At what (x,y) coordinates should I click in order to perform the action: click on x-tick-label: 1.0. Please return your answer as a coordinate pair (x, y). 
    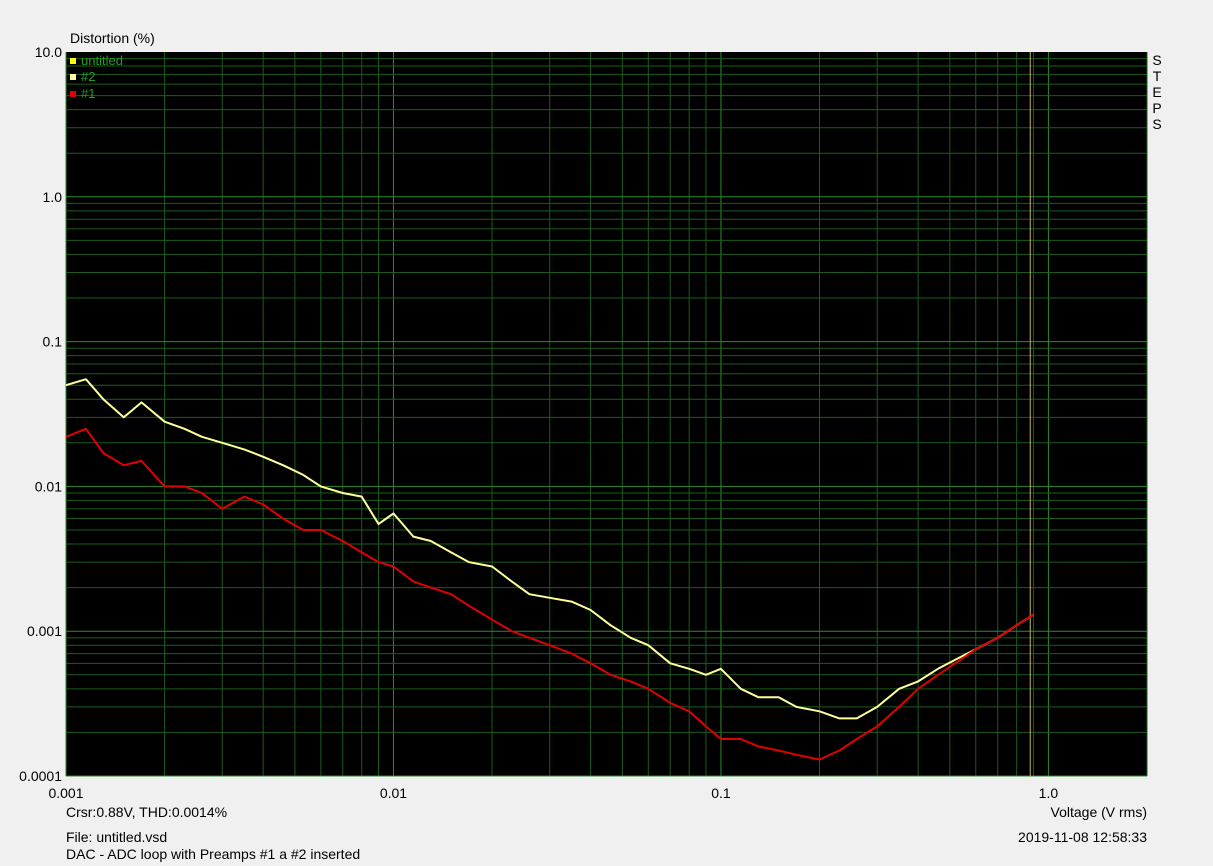
    Looking at the image, I should click on (1049, 793).